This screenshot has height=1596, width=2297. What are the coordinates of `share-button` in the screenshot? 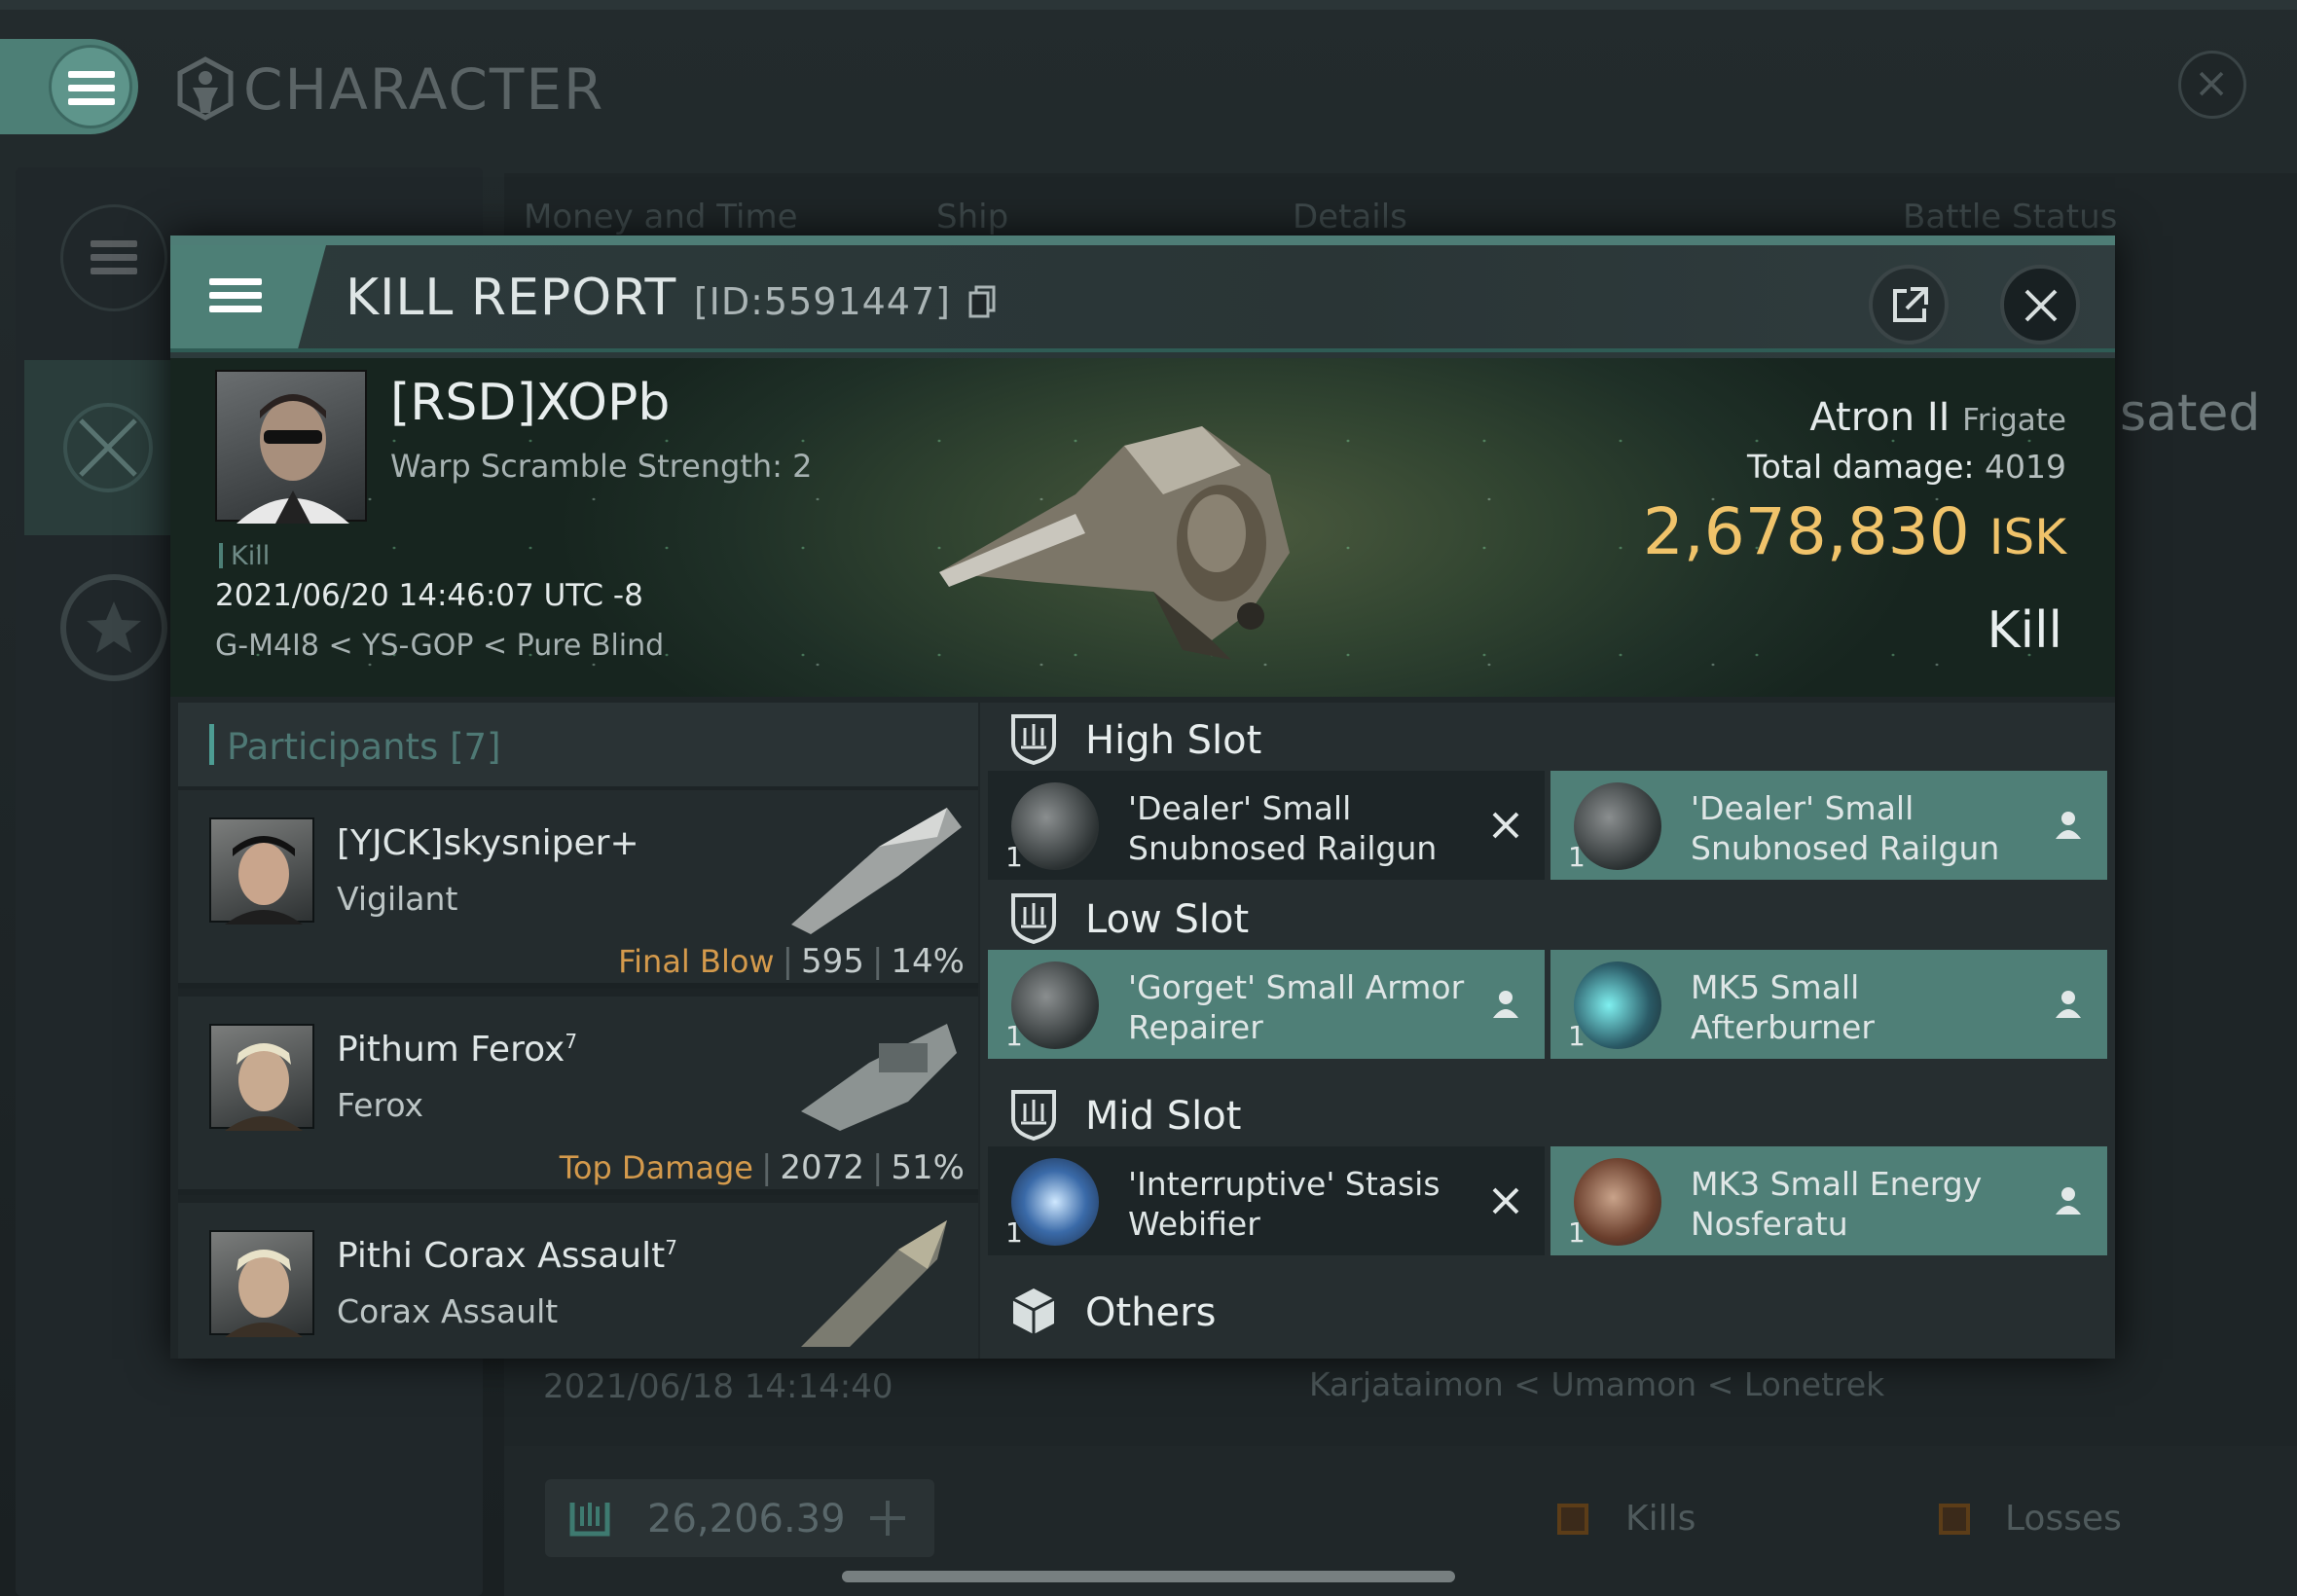 It's located at (1909, 305).